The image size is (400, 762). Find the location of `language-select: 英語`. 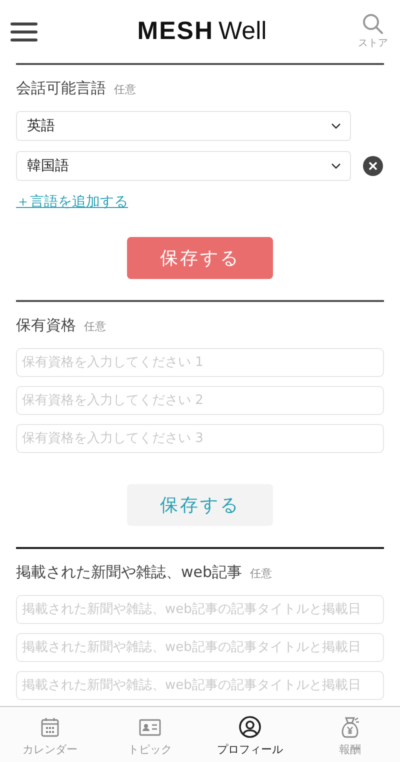

language-select: 英語 is located at coordinates (183, 126).